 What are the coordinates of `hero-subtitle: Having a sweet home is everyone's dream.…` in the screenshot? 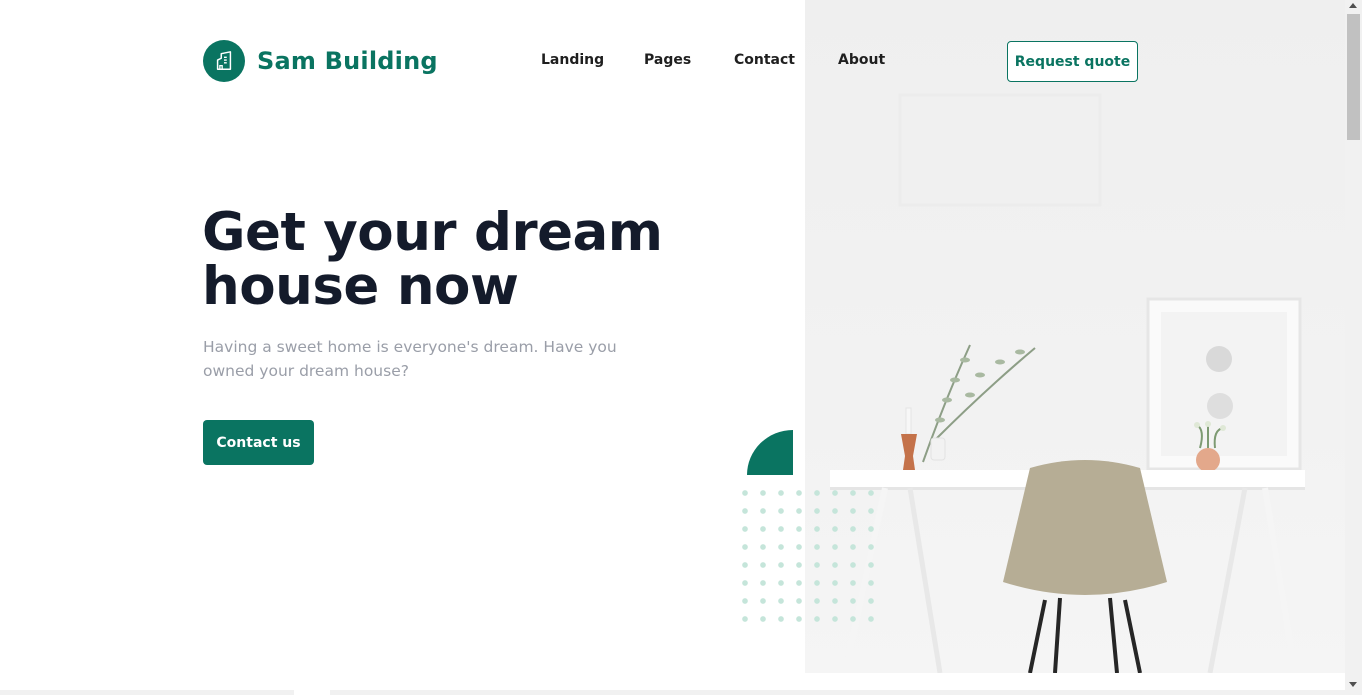 It's located at (410, 359).